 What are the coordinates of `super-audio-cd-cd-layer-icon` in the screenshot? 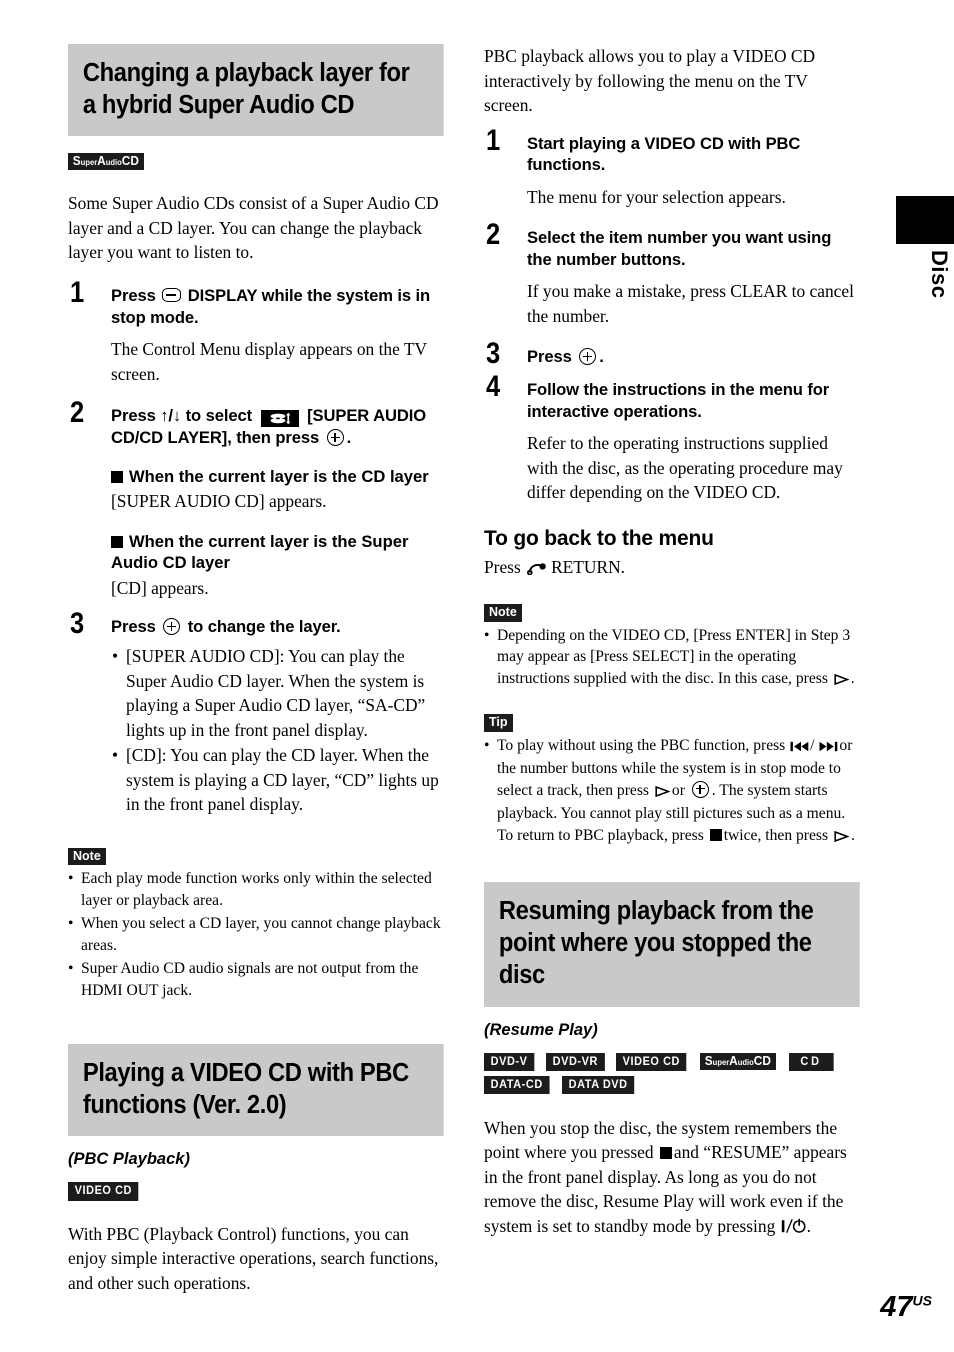 It's located at (279, 419).